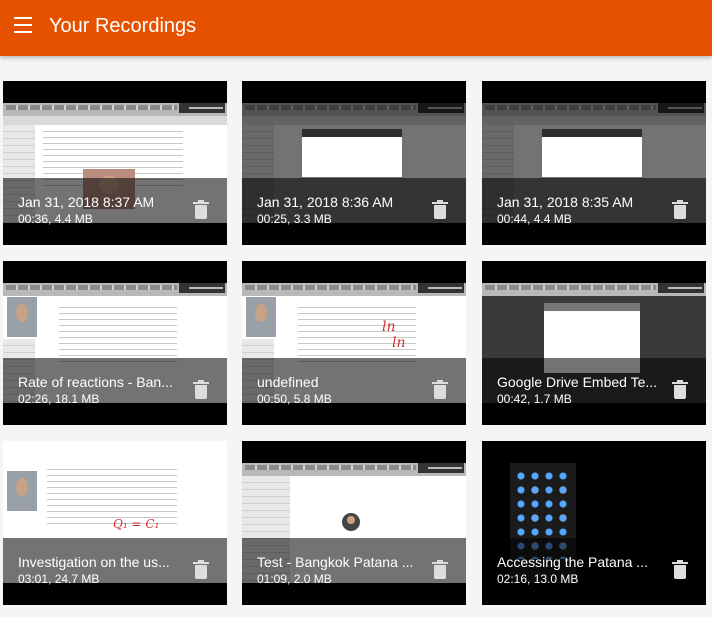  I want to click on recording-title: undefined, so click(288, 382).